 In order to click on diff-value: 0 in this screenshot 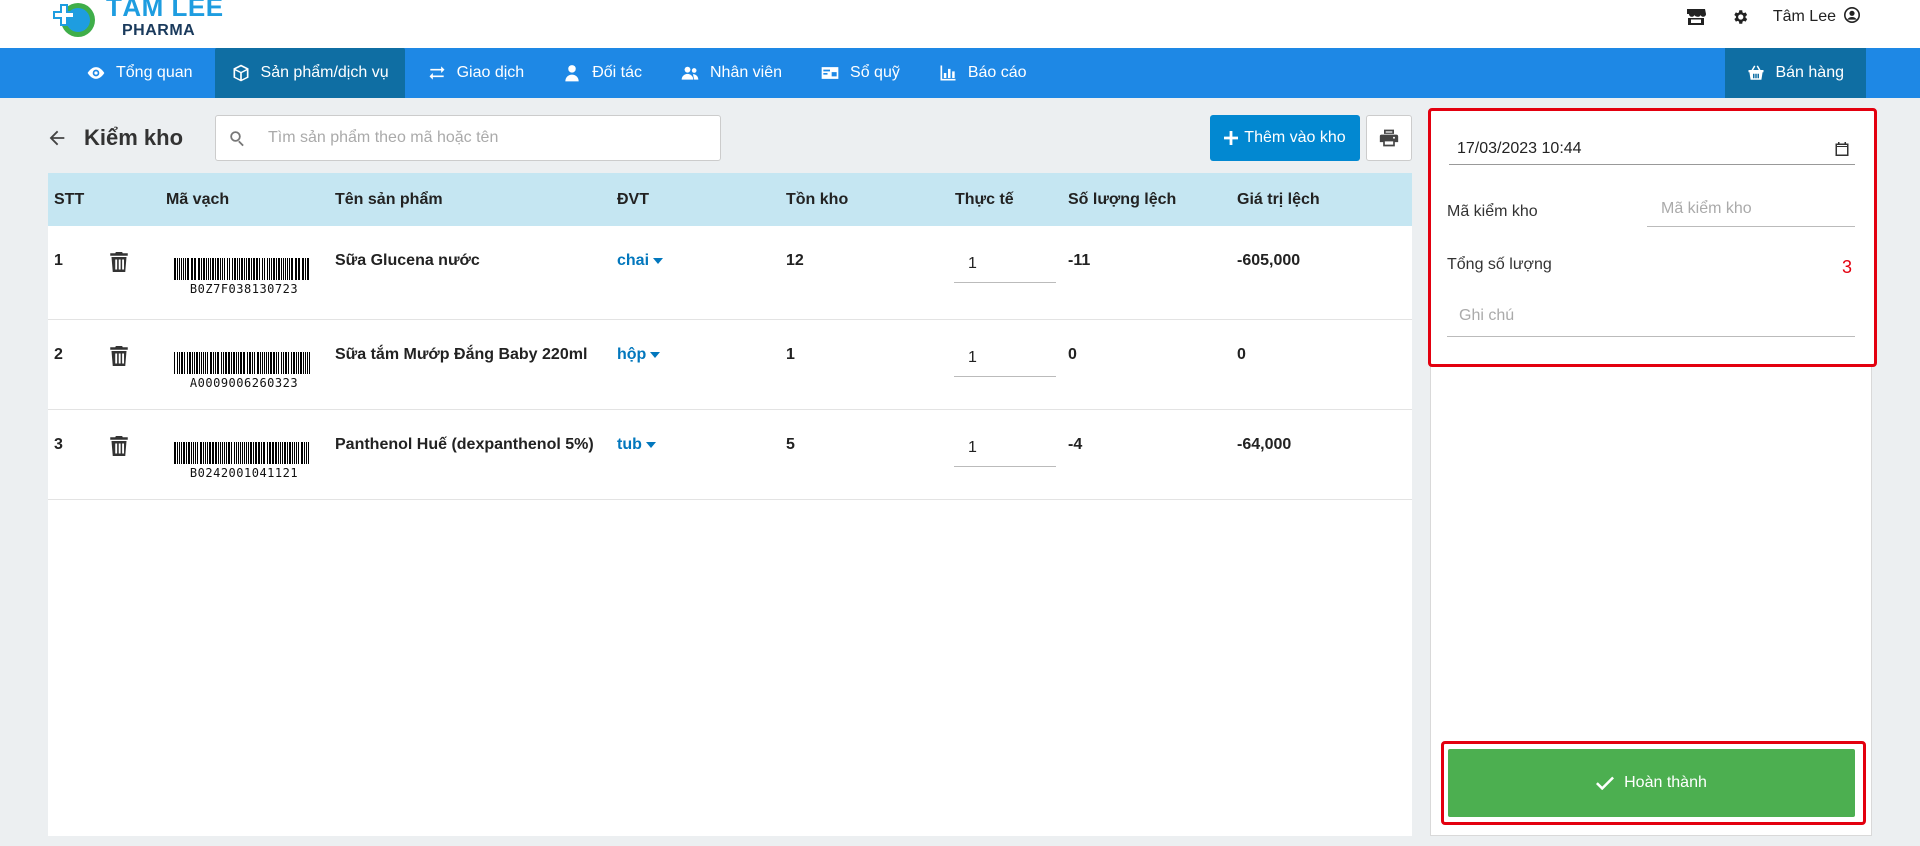, I will do `click(1241, 354)`.